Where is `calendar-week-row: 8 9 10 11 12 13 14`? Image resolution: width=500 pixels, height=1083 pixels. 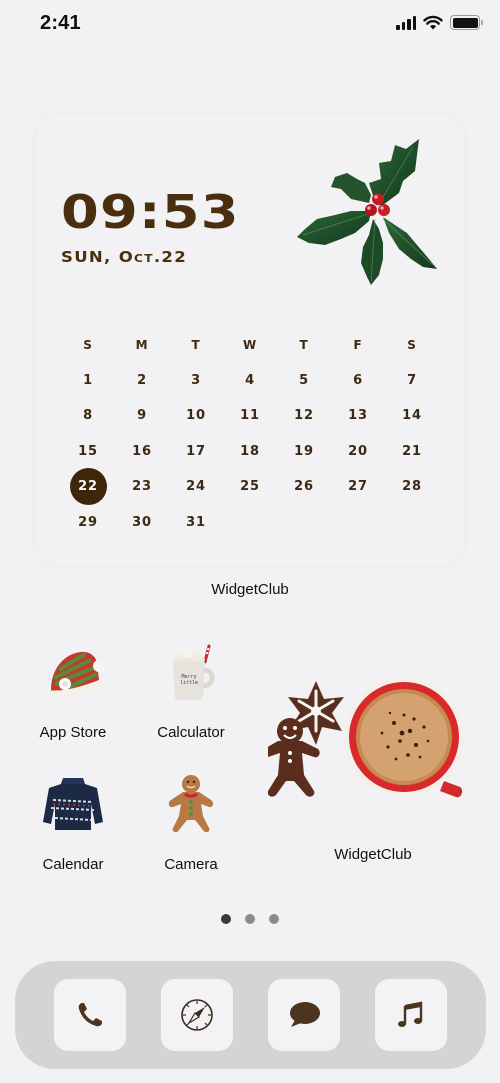 calendar-week-row: 8 9 10 11 12 13 14 is located at coordinates (250, 416).